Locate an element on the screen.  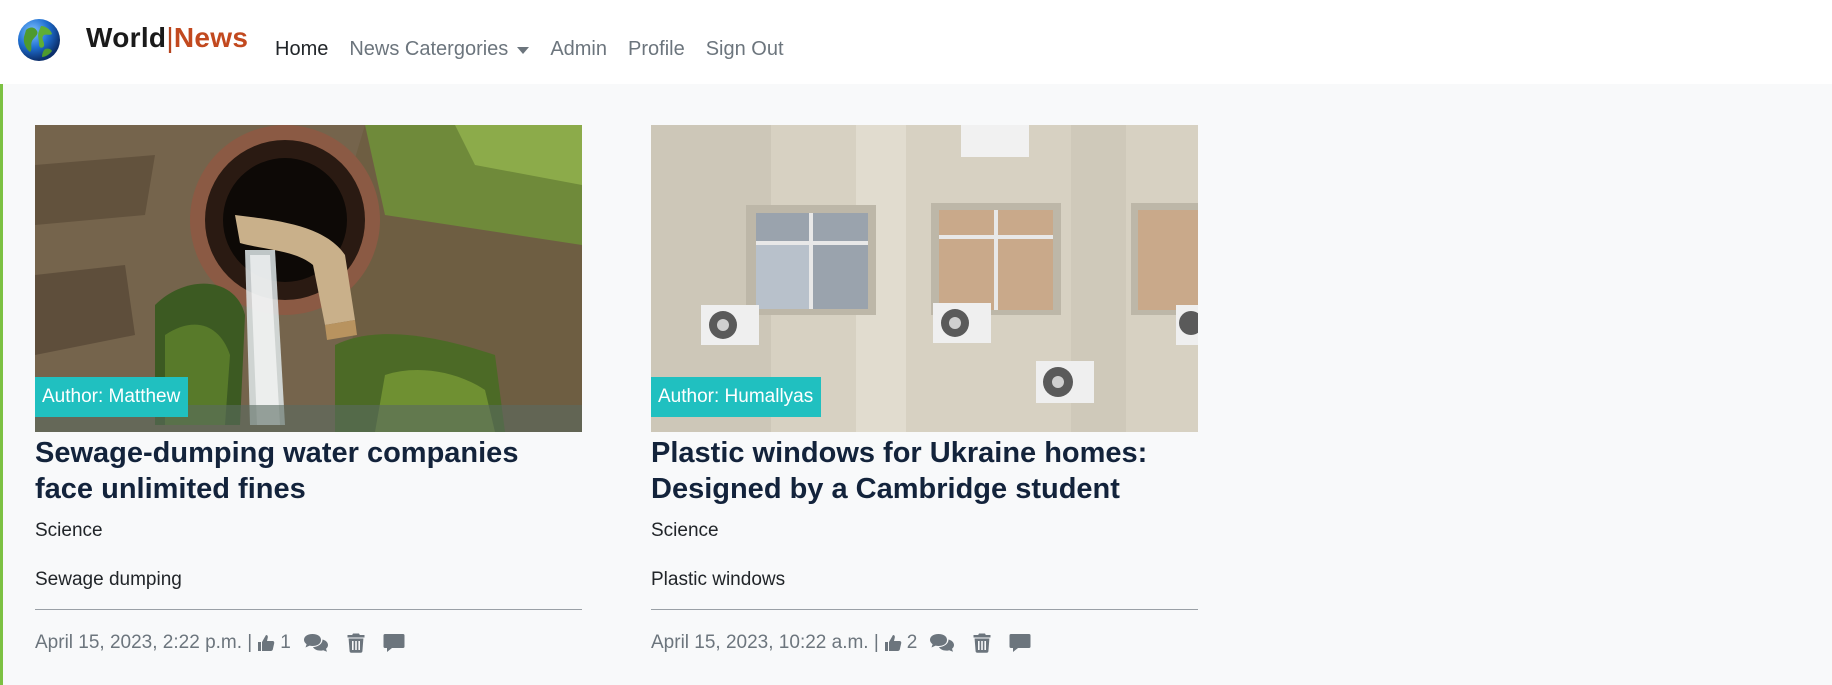
author-badge: Author: Matthew is located at coordinates (112, 397).